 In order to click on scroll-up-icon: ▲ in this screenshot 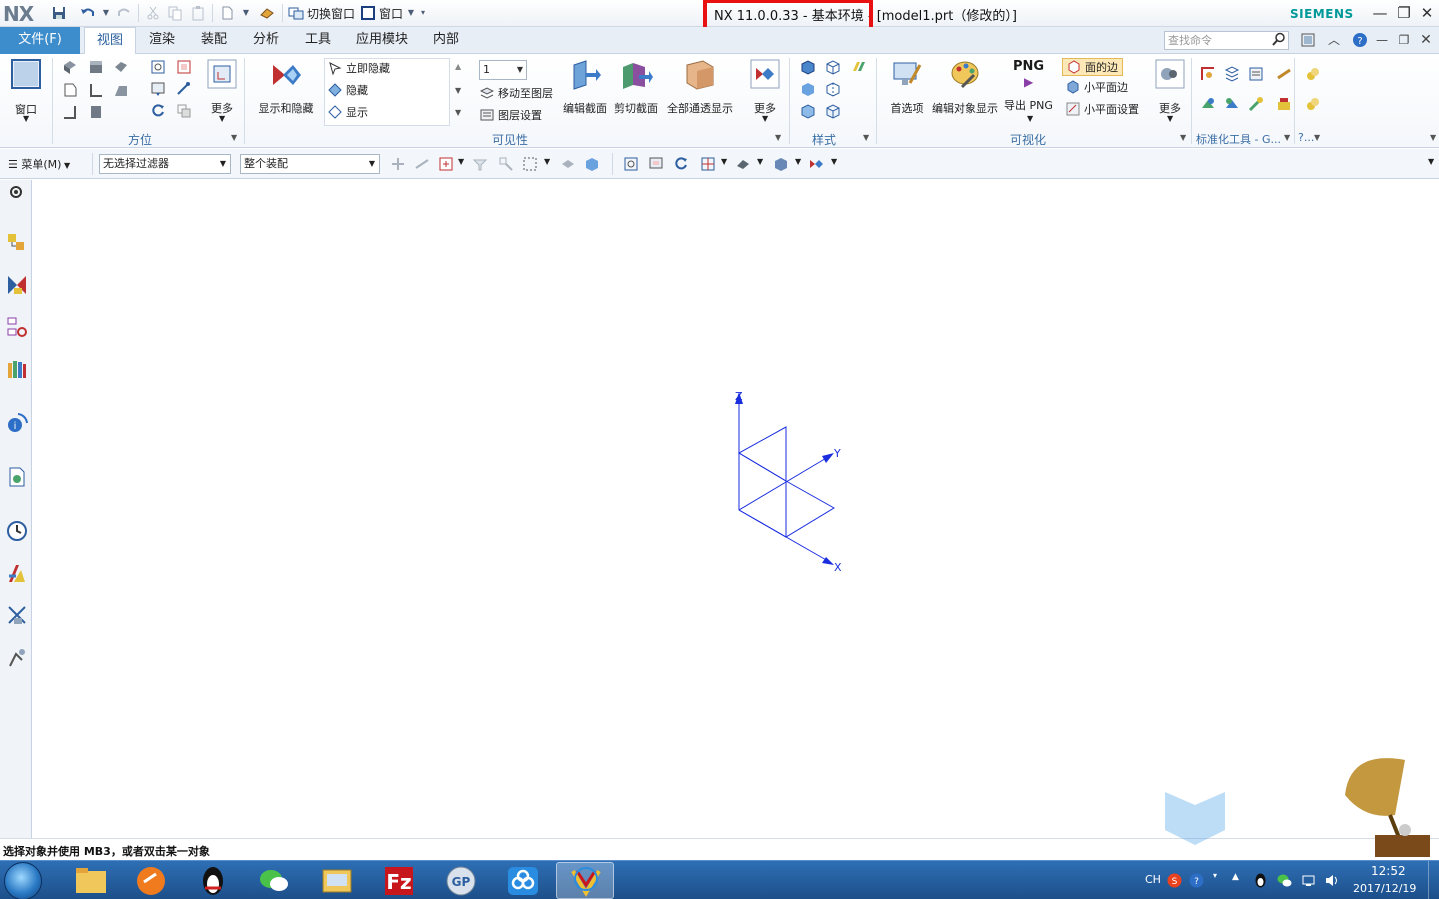, I will do `click(458, 66)`.